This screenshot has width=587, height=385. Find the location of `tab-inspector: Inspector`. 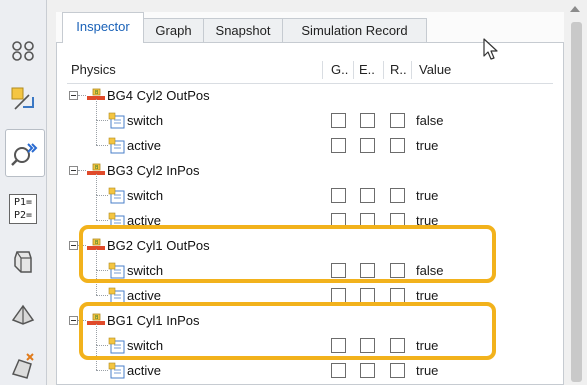

tab-inspector: Inspector is located at coordinates (103, 27).